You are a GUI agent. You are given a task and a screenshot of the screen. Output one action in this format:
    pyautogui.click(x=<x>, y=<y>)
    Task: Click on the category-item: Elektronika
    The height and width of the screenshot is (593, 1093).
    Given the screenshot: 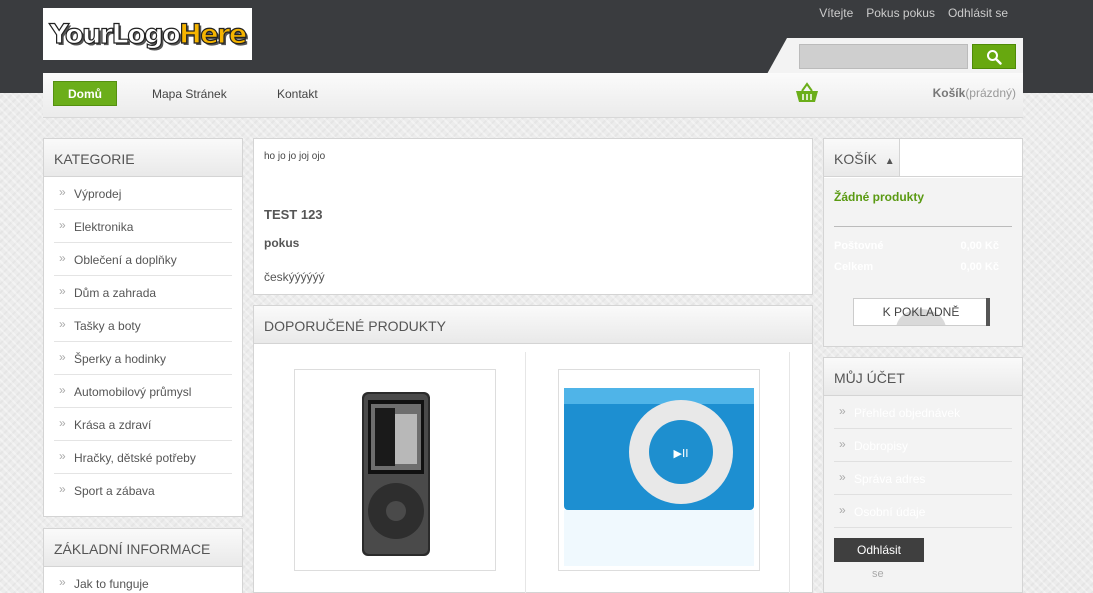 What is the action you would take?
    pyautogui.click(x=143, y=226)
    